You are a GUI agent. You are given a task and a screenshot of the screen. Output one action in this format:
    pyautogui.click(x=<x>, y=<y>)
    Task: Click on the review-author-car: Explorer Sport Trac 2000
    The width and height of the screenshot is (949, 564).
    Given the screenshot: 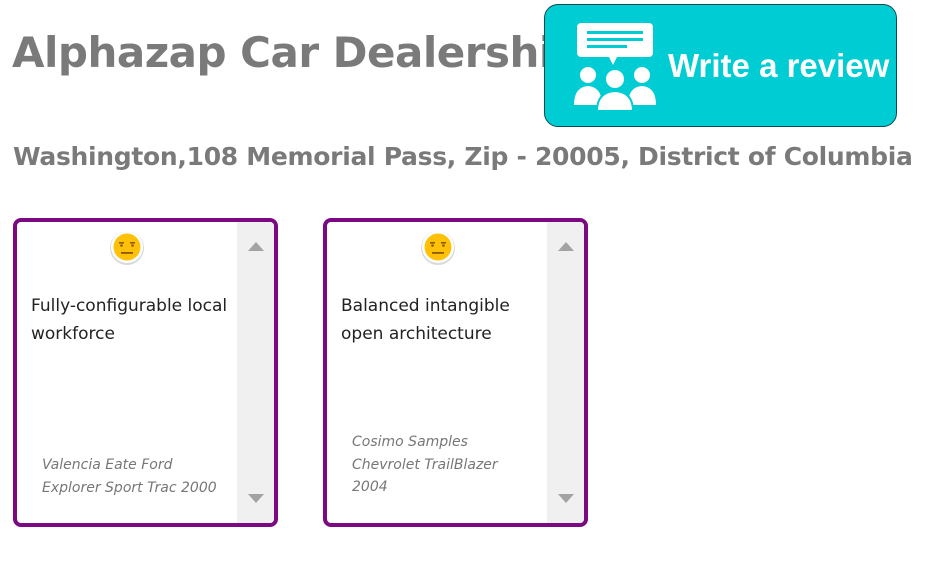 What is the action you would take?
    pyautogui.click(x=129, y=487)
    